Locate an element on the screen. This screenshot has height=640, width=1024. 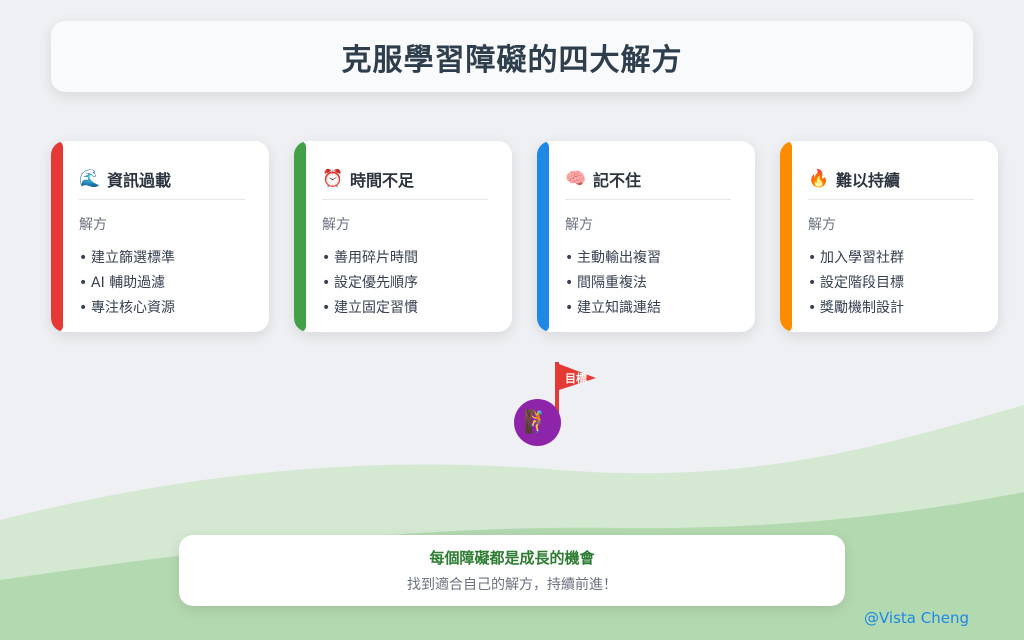
wave-icon: 🌊 is located at coordinates (90, 179).